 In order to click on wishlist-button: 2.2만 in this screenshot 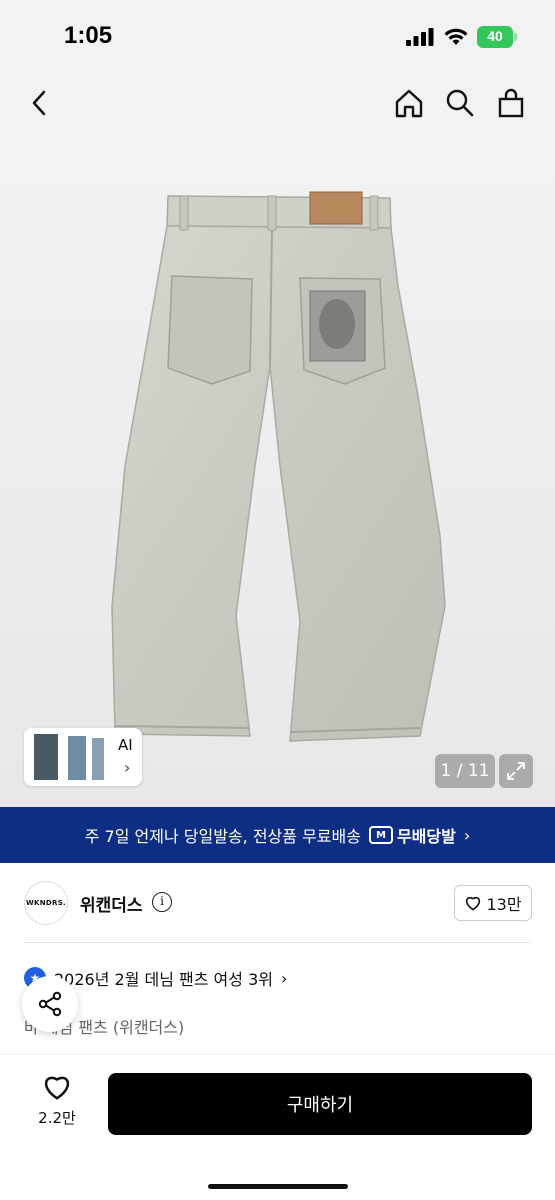, I will do `click(57, 1109)`.